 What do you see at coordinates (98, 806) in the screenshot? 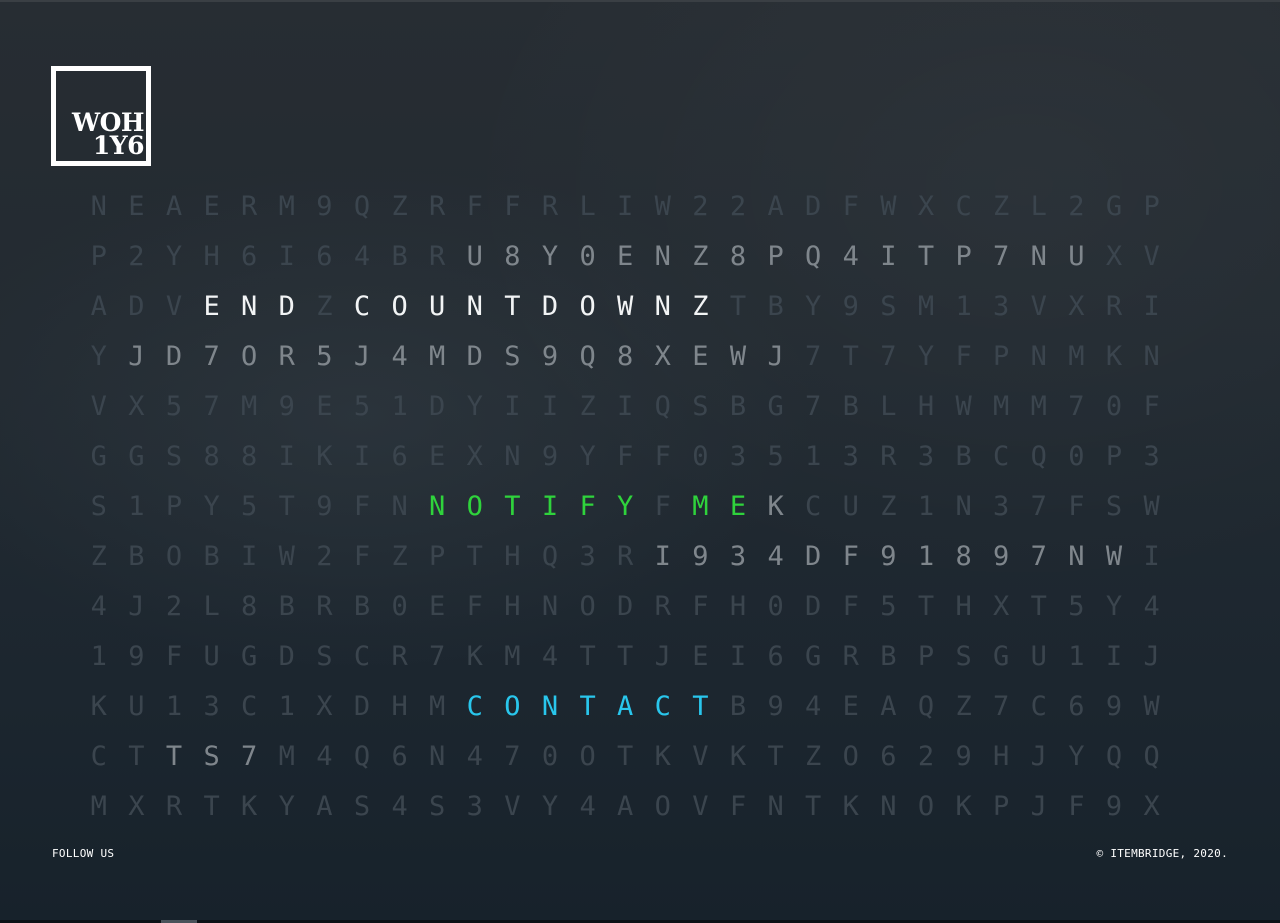
I see `grid-letter: M` at bounding box center [98, 806].